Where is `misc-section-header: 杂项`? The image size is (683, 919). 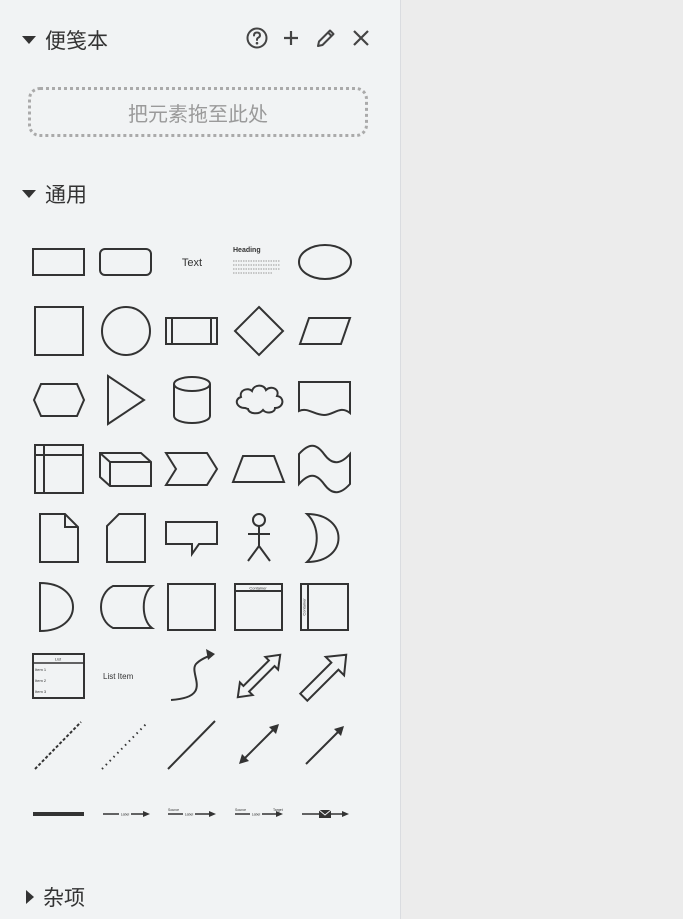 misc-section-header: 杂项 is located at coordinates (53, 897).